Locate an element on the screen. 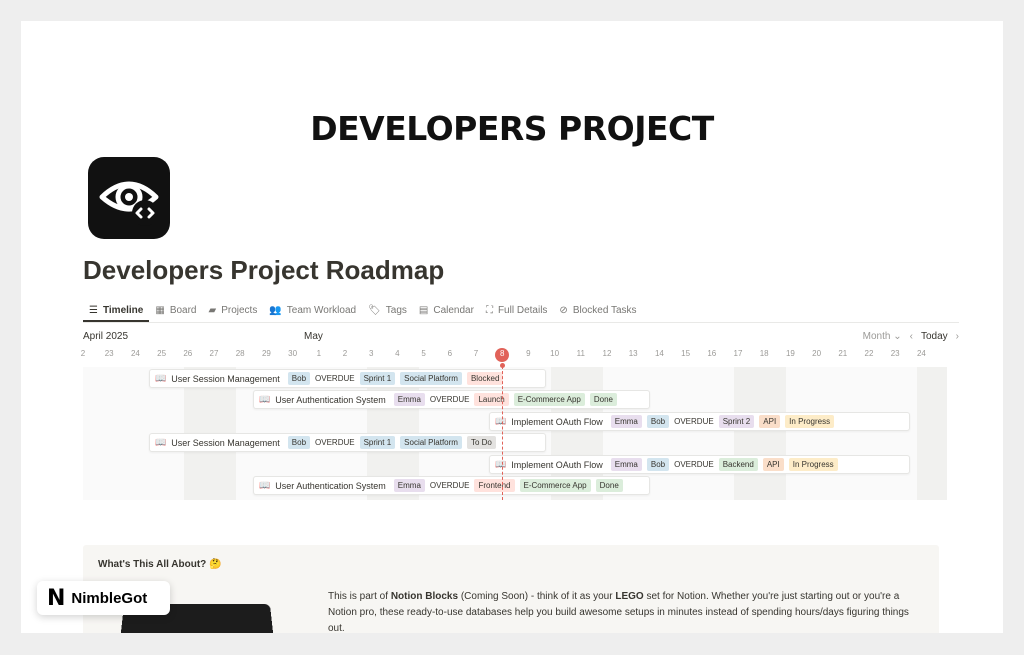 This screenshot has width=1024, height=655. tab-full-details: ⛶ Full Details is located at coordinates (516, 310).